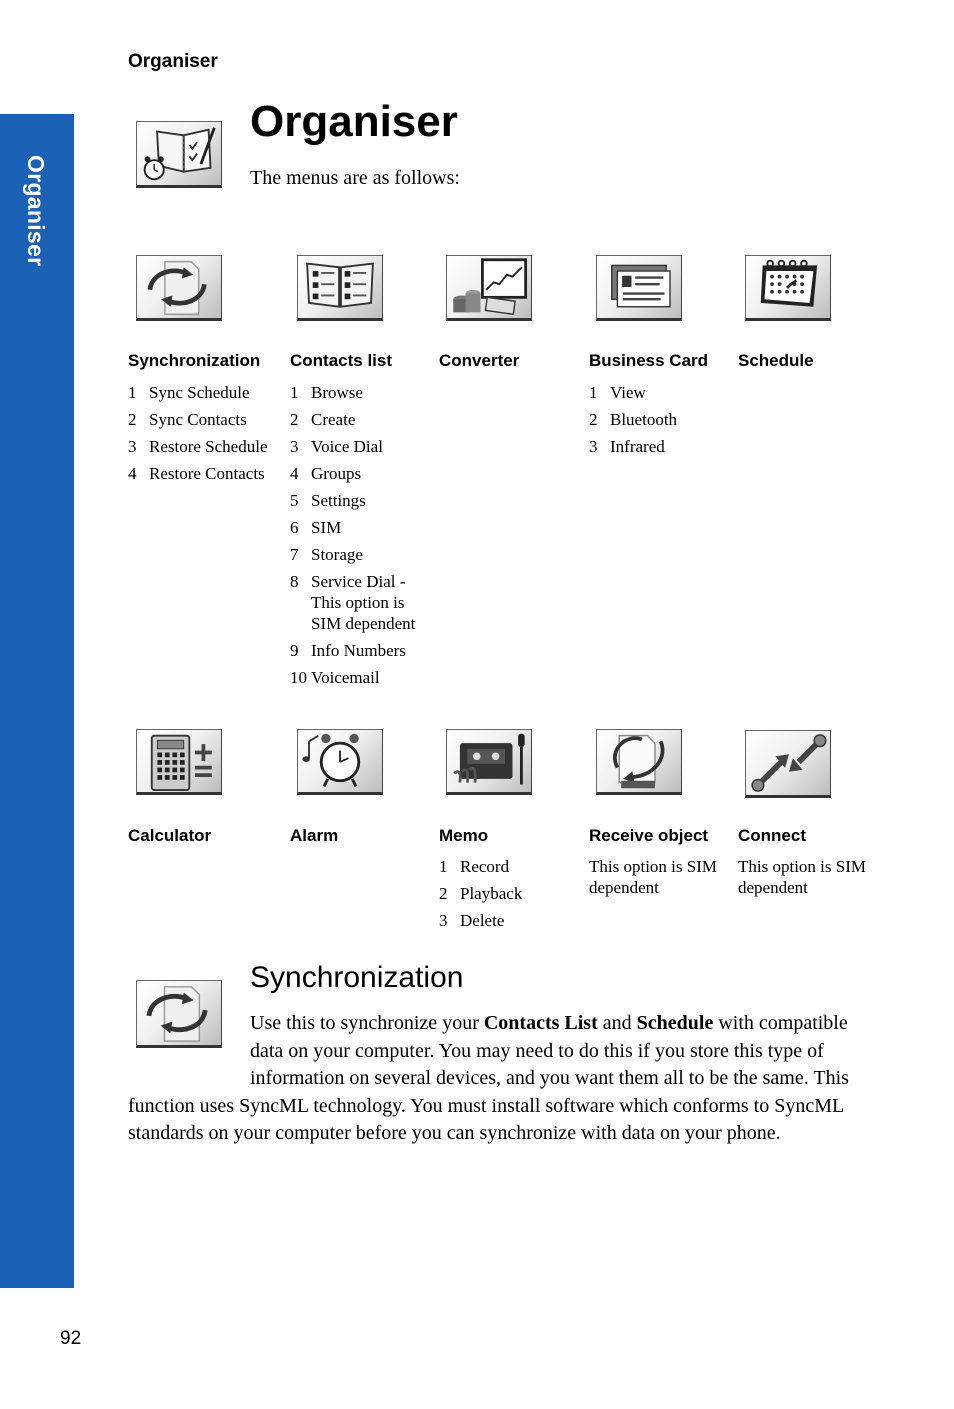 The image size is (954, 1409). What do you see at coordinates (326, 527) in the screenshot?
I see `item-label: SIM` at bounding box center [326, 527].